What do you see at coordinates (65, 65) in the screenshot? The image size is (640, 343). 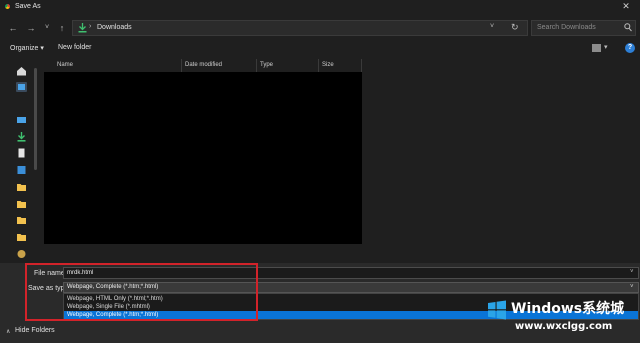 I see `column-name: Name` at bounding box center [65, 65].